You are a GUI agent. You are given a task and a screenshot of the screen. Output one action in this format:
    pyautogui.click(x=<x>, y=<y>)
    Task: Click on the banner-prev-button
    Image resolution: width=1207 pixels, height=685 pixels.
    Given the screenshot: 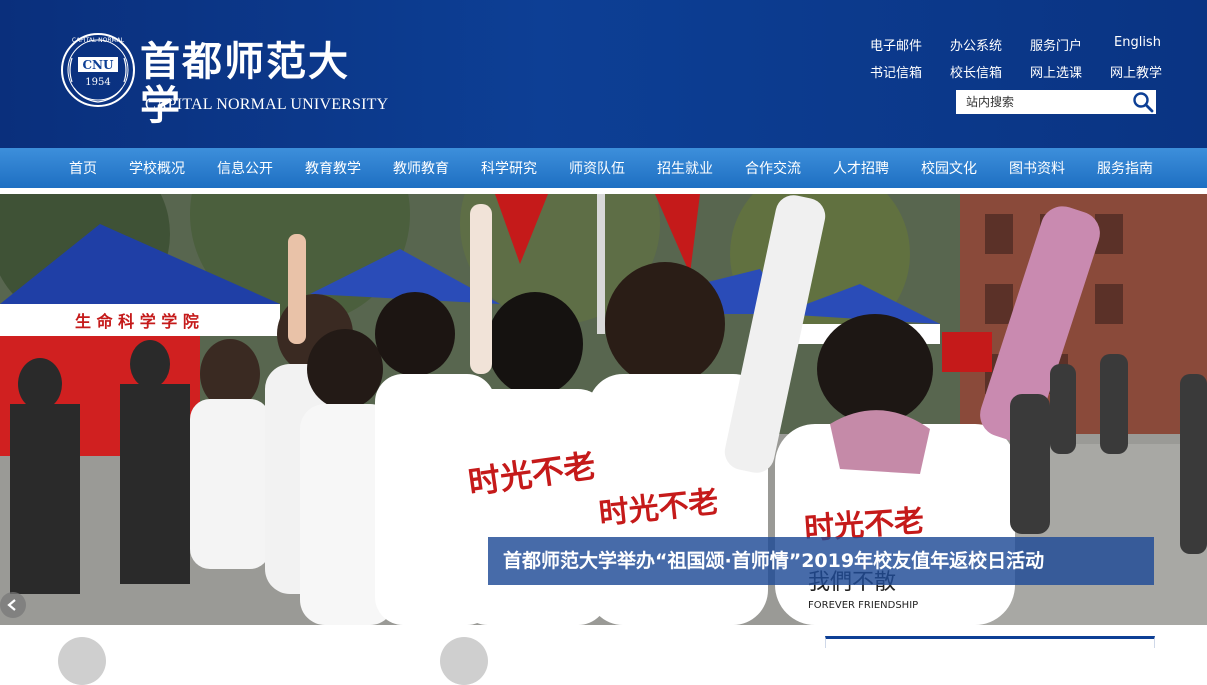 What is the action you would take?
    pyautogui.click(x=13, y=605)
    